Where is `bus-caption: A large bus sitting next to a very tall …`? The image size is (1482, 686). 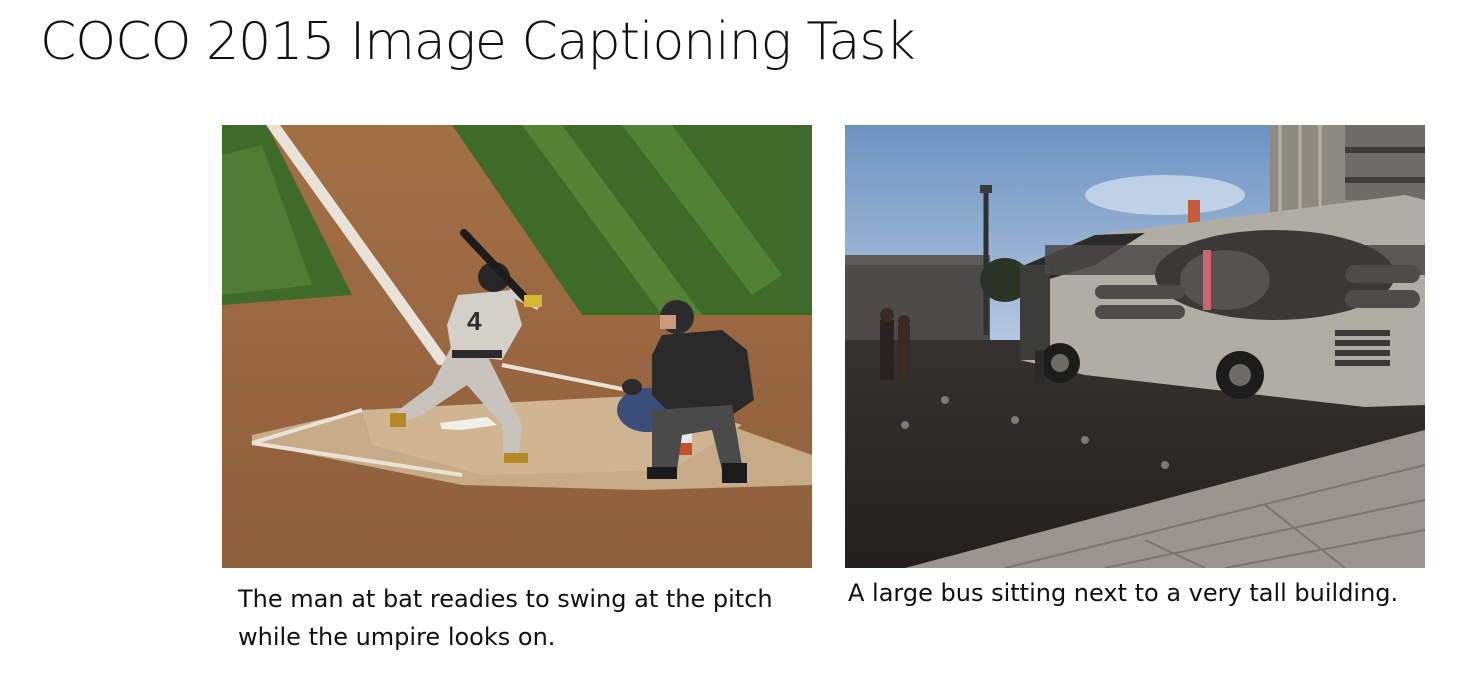 bus-caption: A large bus sitting next to a very tall … is located at coordinates (1123, 593).